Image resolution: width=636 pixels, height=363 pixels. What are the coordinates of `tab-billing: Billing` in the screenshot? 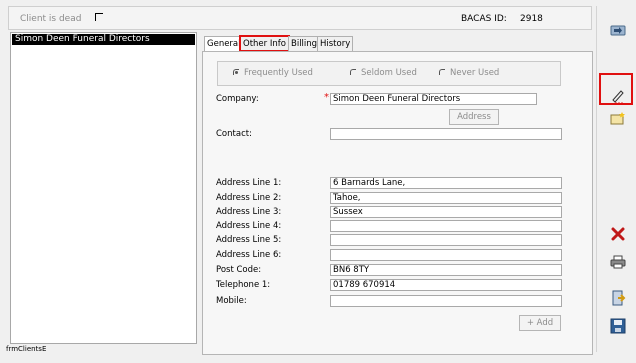 It's located at (304, 43).